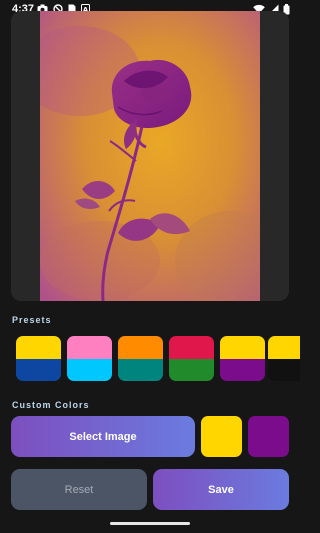 The width and height of the screenshot is (320, 533). I want to click on presets-label: Presets, so click(32, 320).